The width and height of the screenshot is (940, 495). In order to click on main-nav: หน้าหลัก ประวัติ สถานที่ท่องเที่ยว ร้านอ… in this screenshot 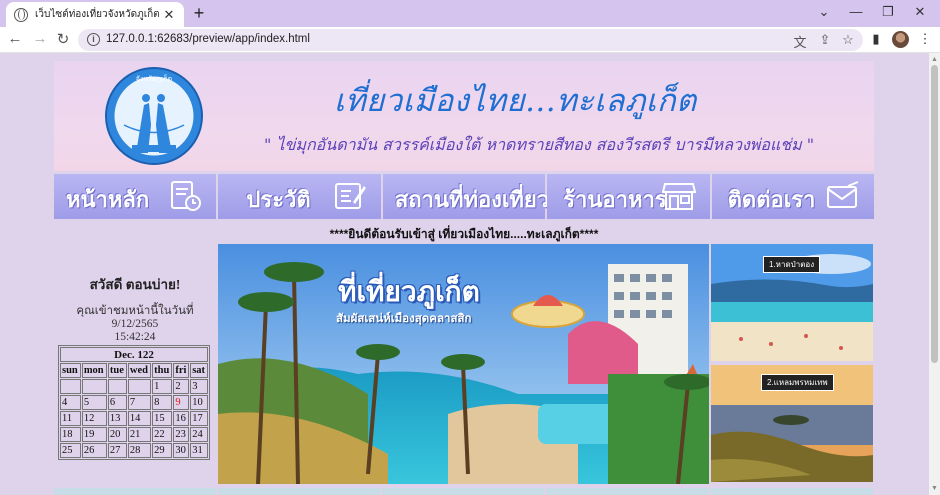, I will do `click(464, 196)`.